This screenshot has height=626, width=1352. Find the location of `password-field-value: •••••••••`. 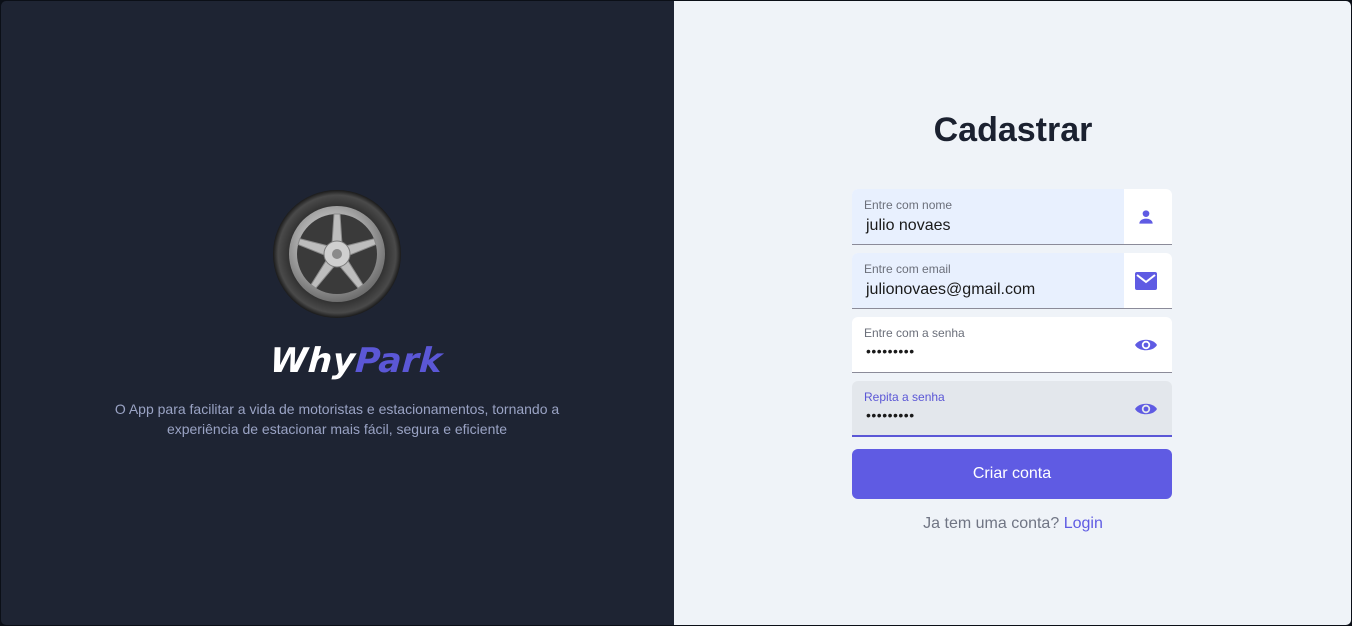

password-field-value: ••••••••• is located at coordinates (890, 351).